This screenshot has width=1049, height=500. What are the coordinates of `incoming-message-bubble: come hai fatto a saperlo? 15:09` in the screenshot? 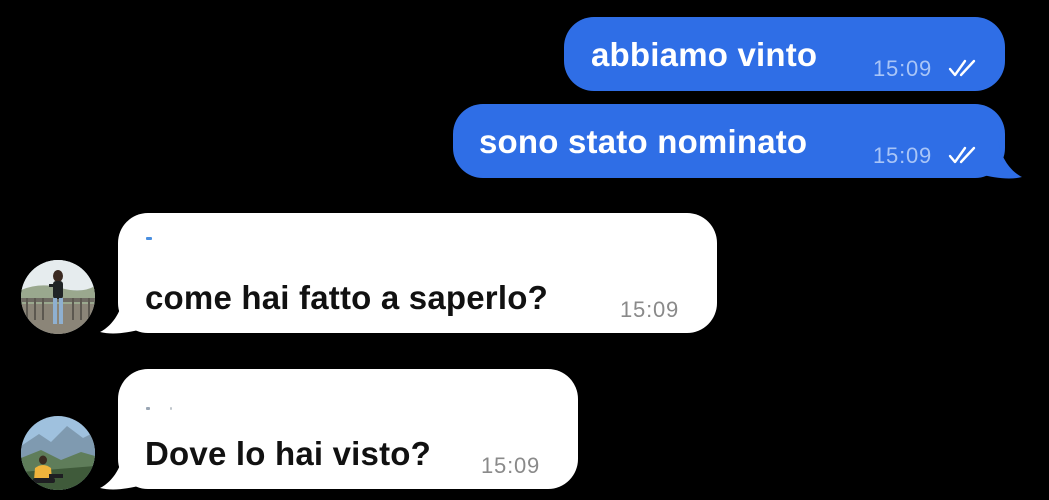 It's located at (417, 273).